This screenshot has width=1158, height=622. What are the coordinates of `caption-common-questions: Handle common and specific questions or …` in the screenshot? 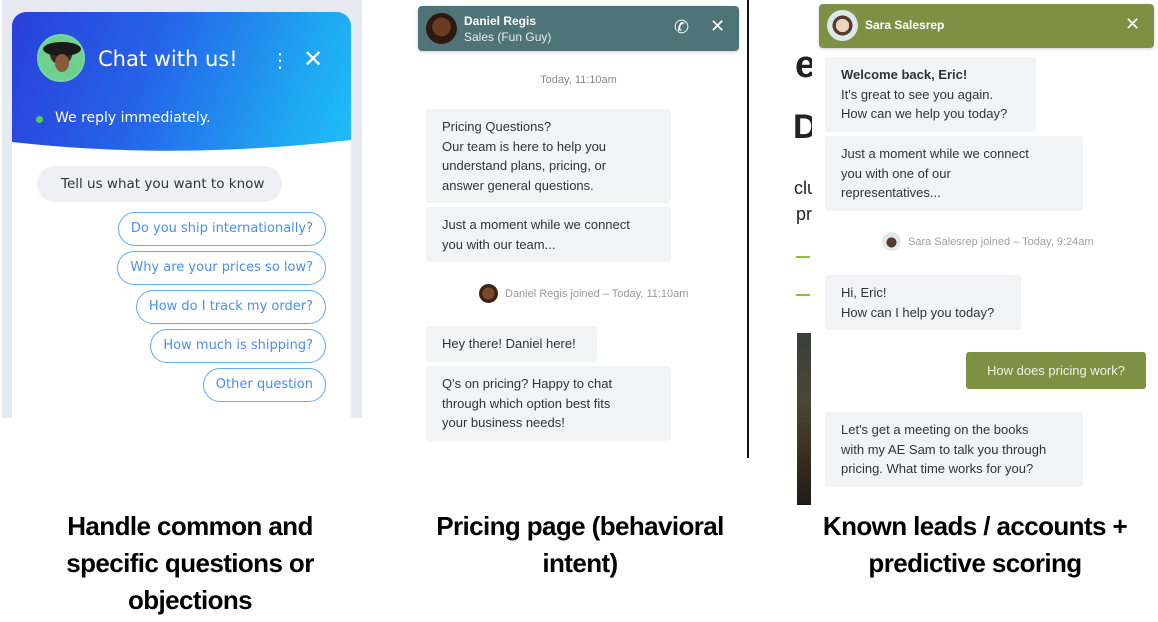 It's located at (190, 563).